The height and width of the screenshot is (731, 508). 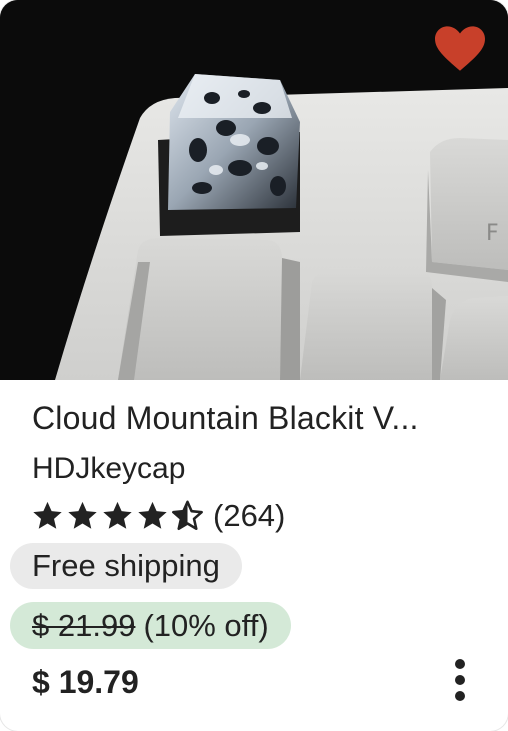 What do you see at coordinates (249, 515) in the screenshot?
I see `review-count: (264)` at bounding box center [249, 515].